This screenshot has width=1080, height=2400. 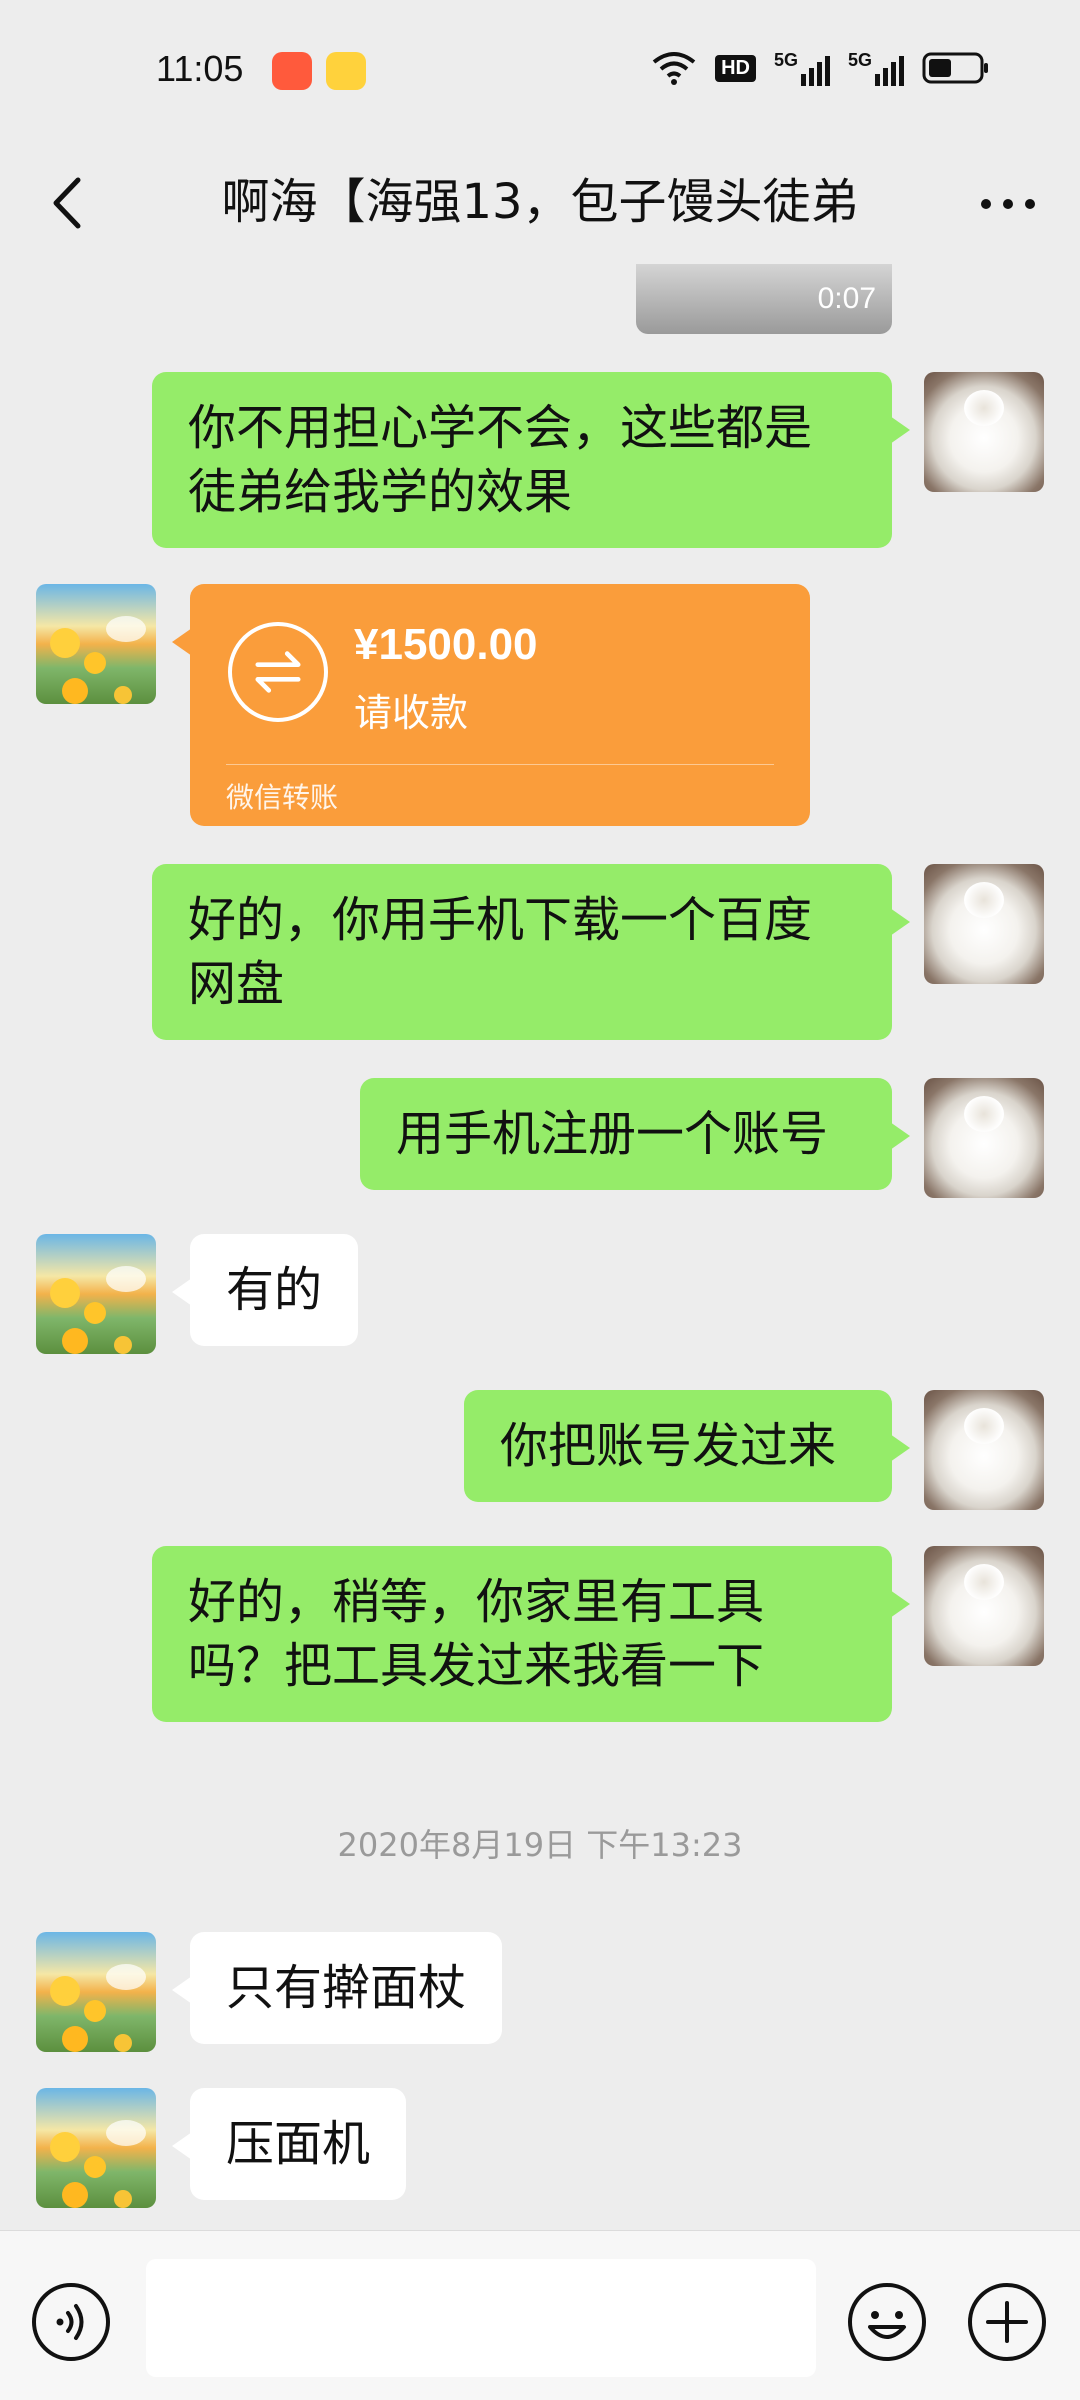 What do you see at coordinates (411, 713) in the screenshot?
I see `transfer-status: 请收款` at bounding box center [411, 713].